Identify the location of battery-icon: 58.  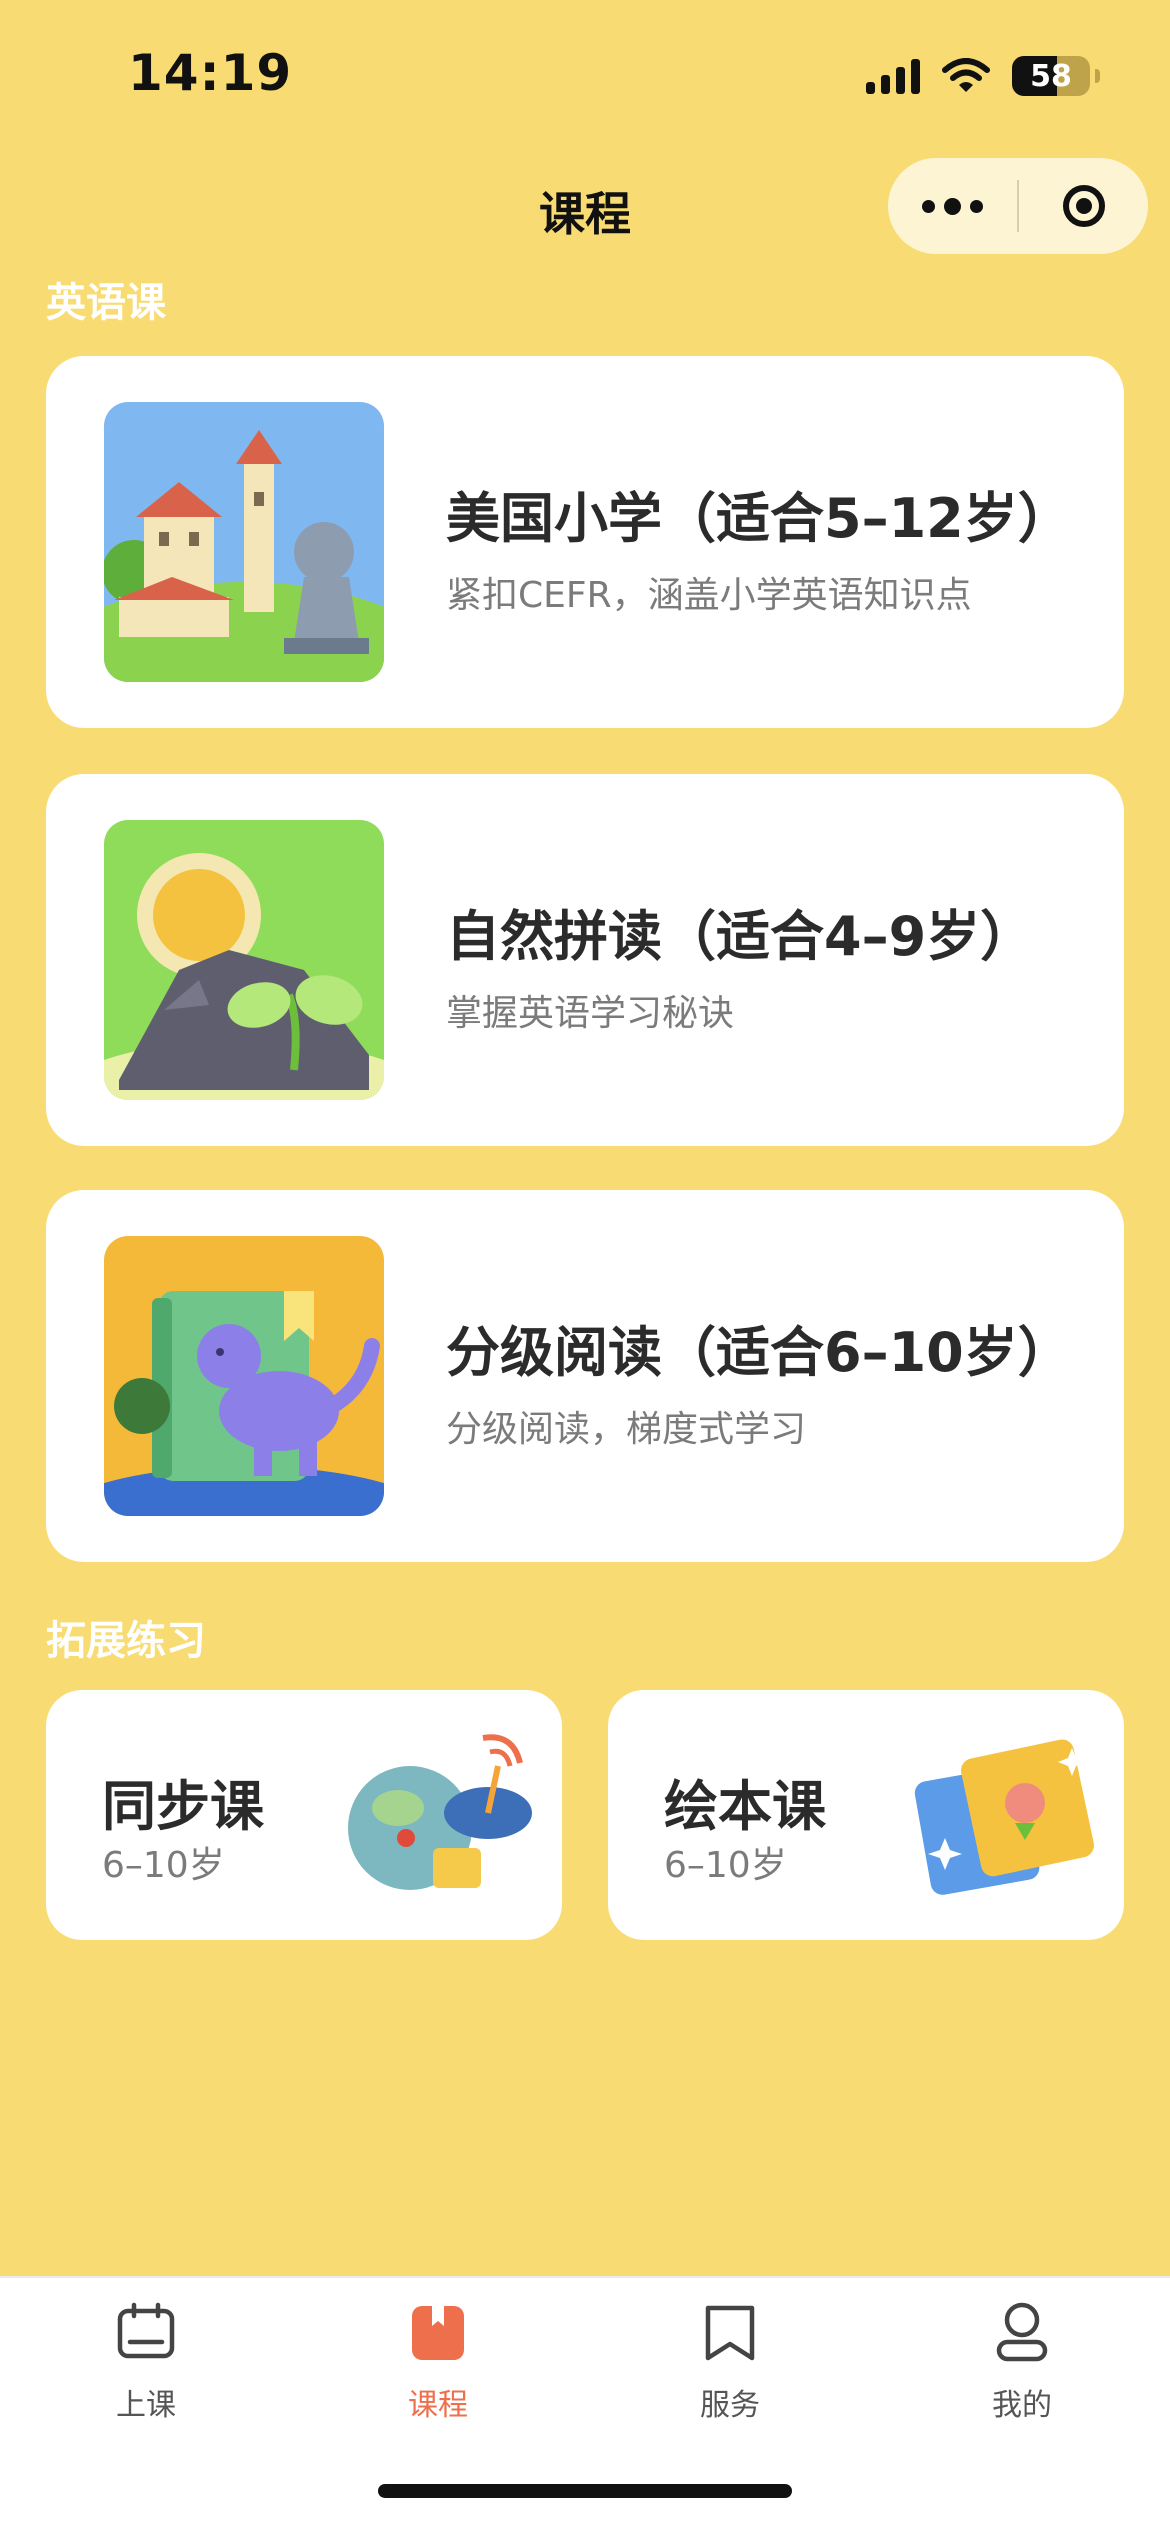
(1056, 76).